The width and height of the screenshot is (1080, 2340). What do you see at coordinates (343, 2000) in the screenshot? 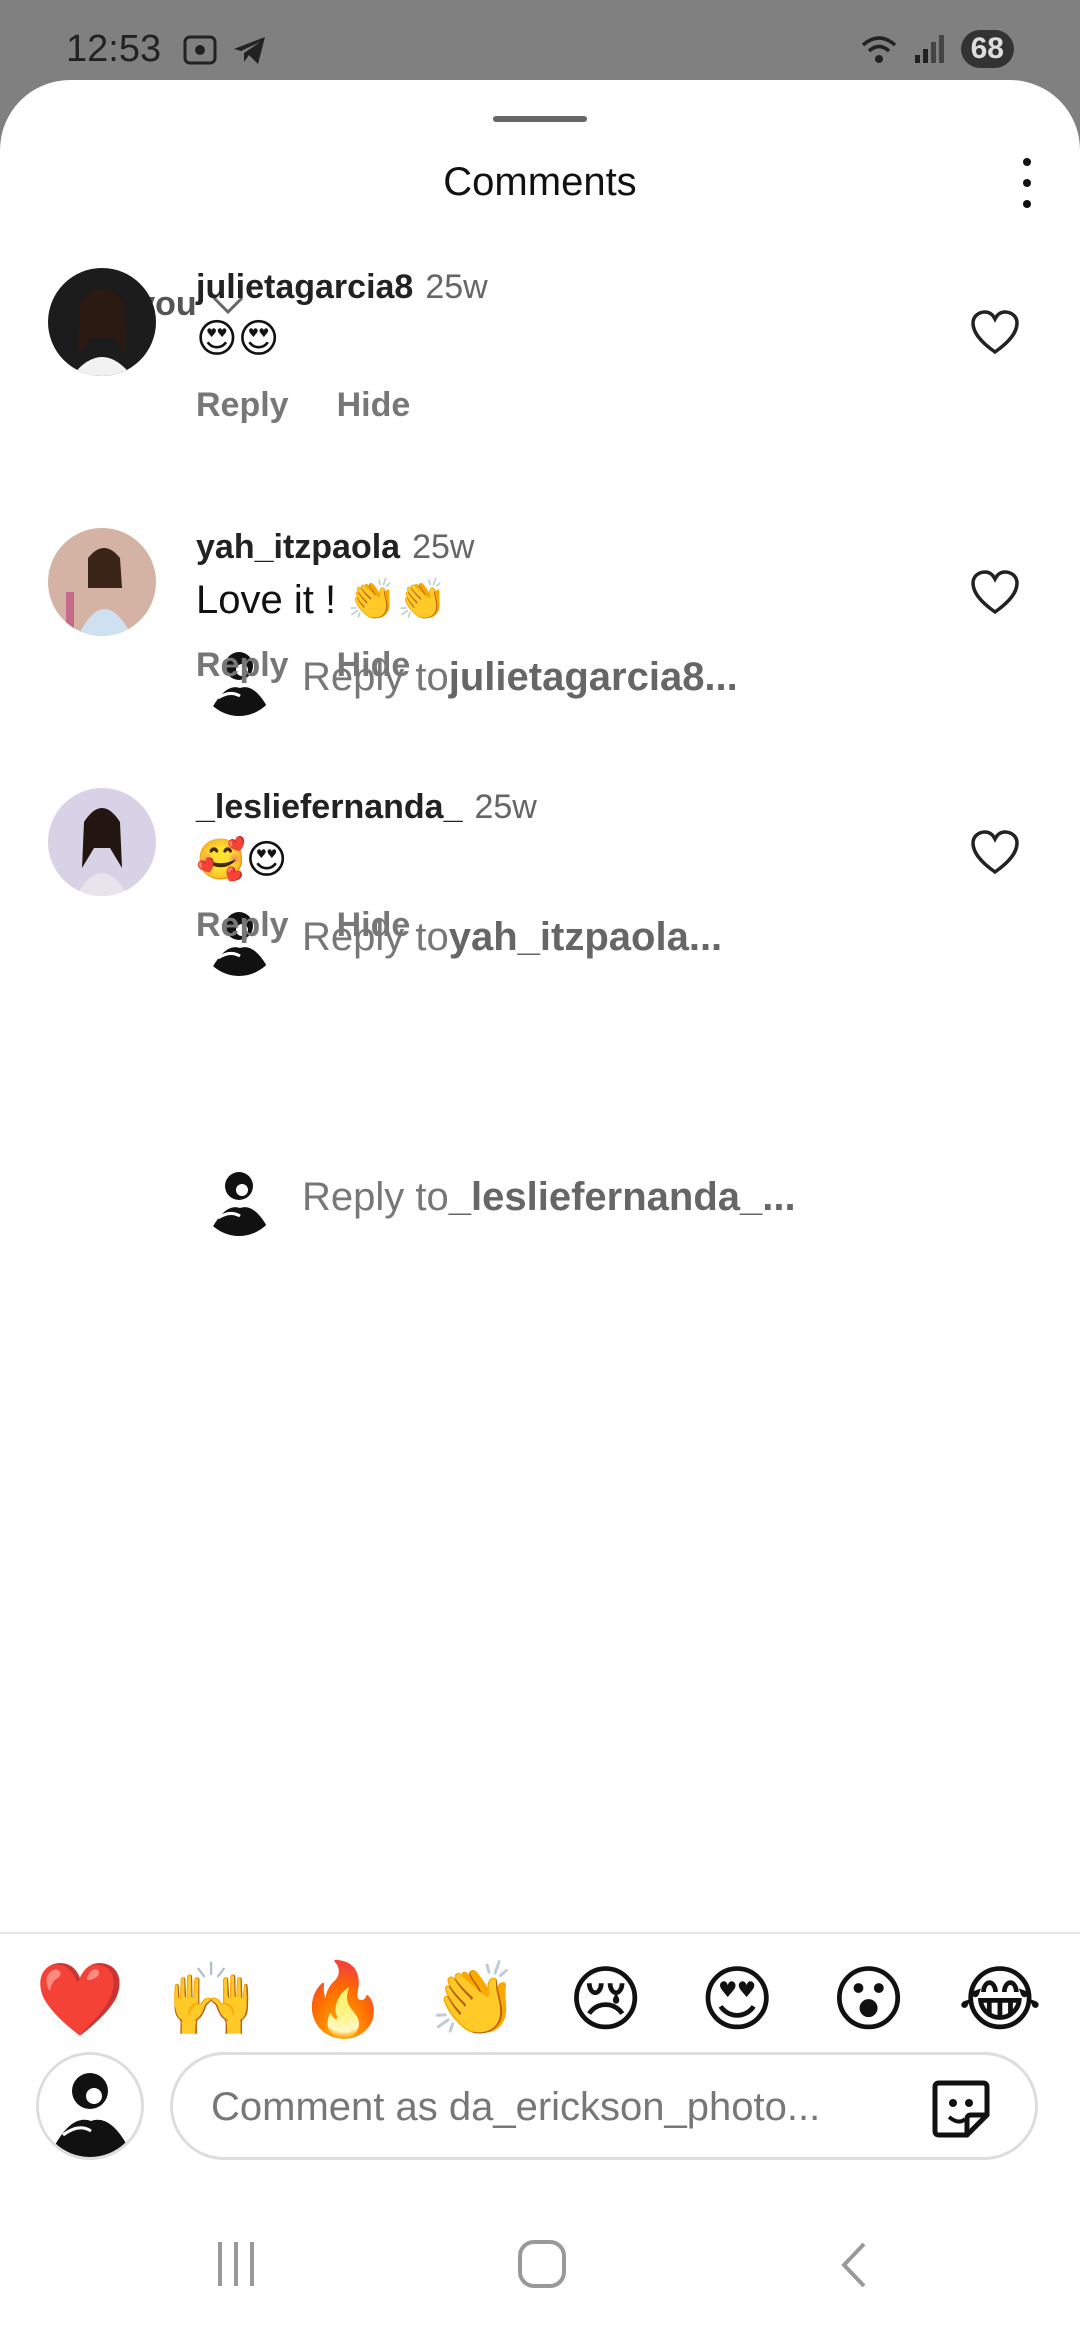
I see `emoji-fire-button: 🔥` at bounding box center [343, 2000].